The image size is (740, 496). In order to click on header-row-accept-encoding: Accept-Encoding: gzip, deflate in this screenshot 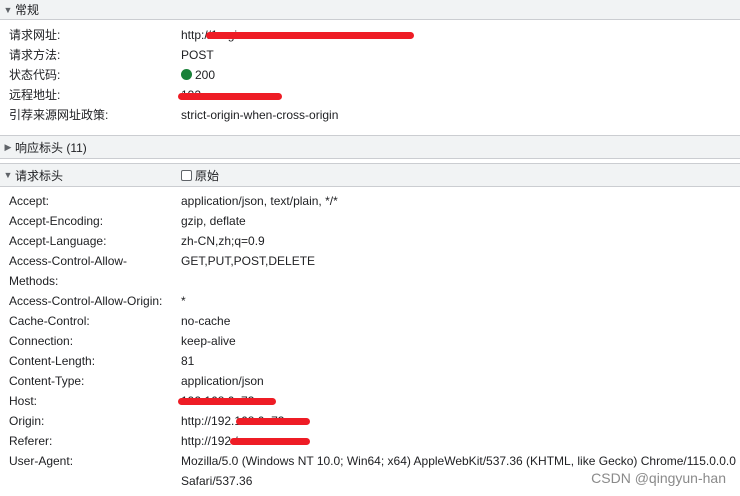, I will do `click(127, 221)`.